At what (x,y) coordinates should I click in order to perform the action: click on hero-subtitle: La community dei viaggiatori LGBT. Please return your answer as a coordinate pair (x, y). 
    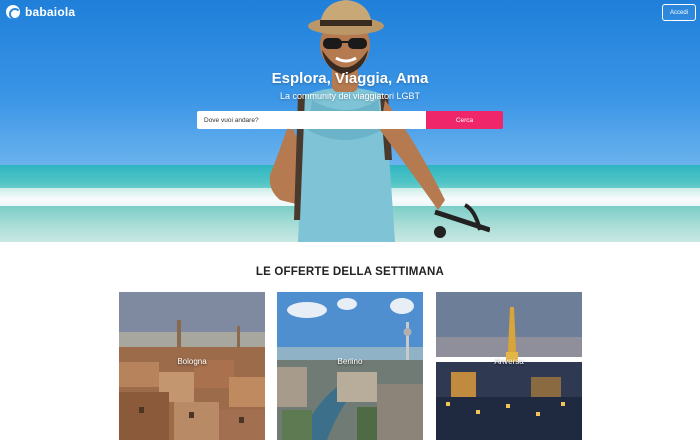
    Looking at the image, I should click on (350, 96).